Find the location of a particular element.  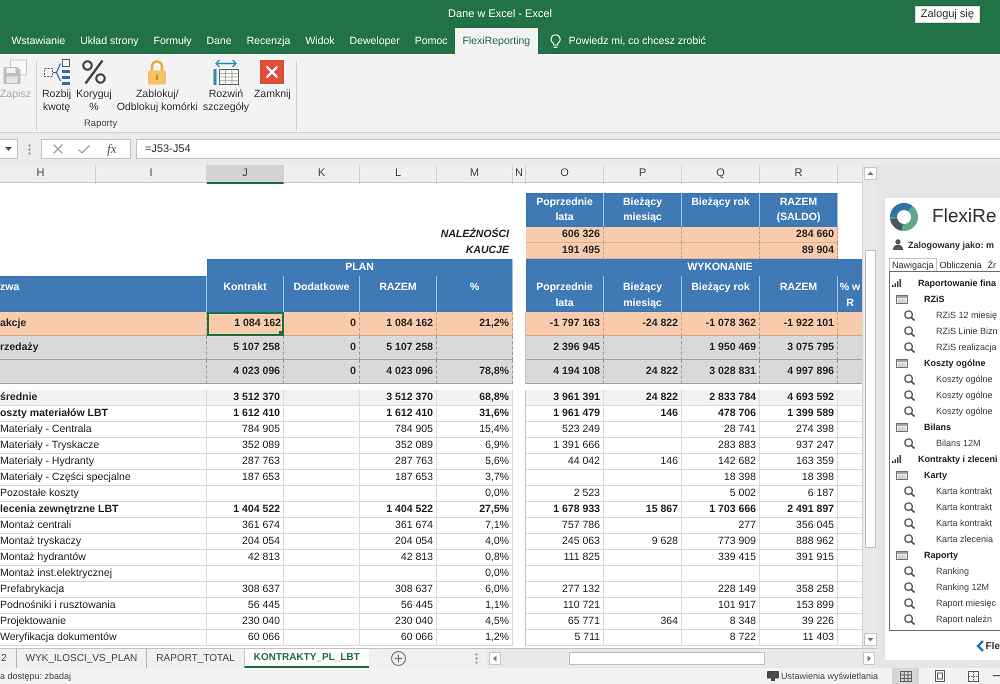

column-letter: K is located at coordinates (322, 174).